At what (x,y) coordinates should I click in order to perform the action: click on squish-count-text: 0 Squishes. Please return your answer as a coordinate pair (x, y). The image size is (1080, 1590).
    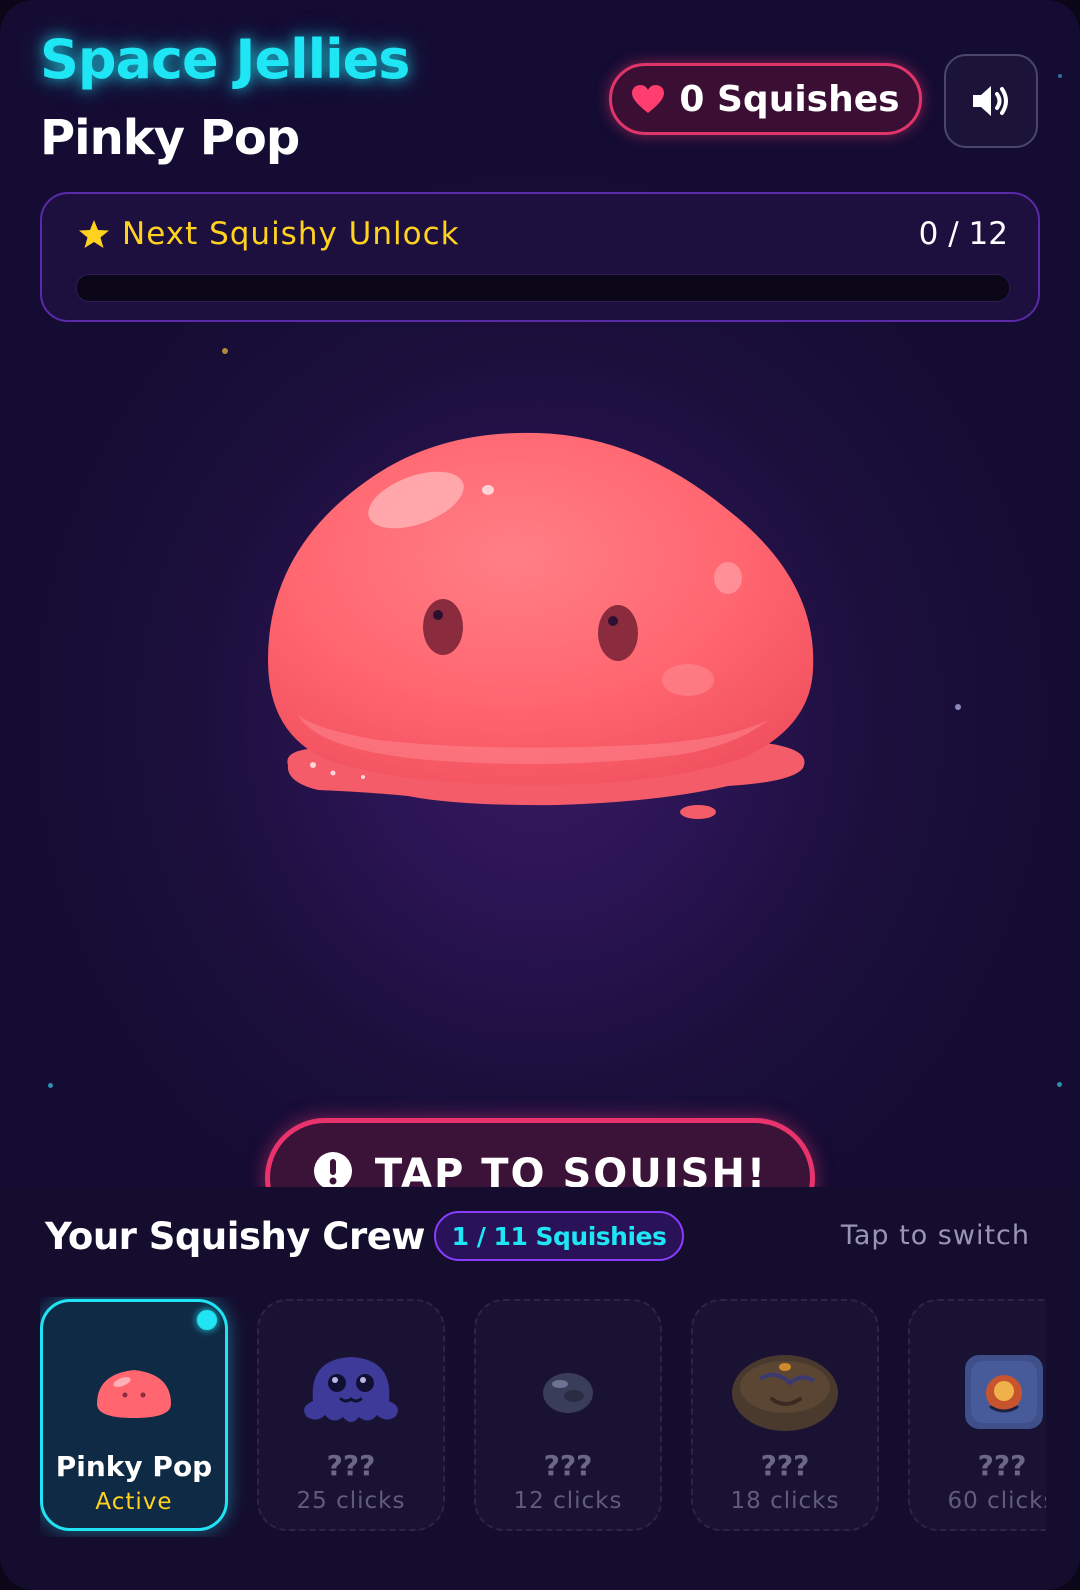
    Looking at the image, I should click on (789, 99).